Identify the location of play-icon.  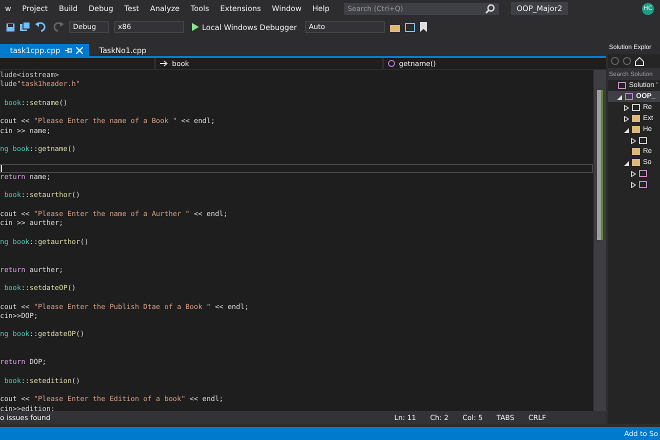
(195, 27).